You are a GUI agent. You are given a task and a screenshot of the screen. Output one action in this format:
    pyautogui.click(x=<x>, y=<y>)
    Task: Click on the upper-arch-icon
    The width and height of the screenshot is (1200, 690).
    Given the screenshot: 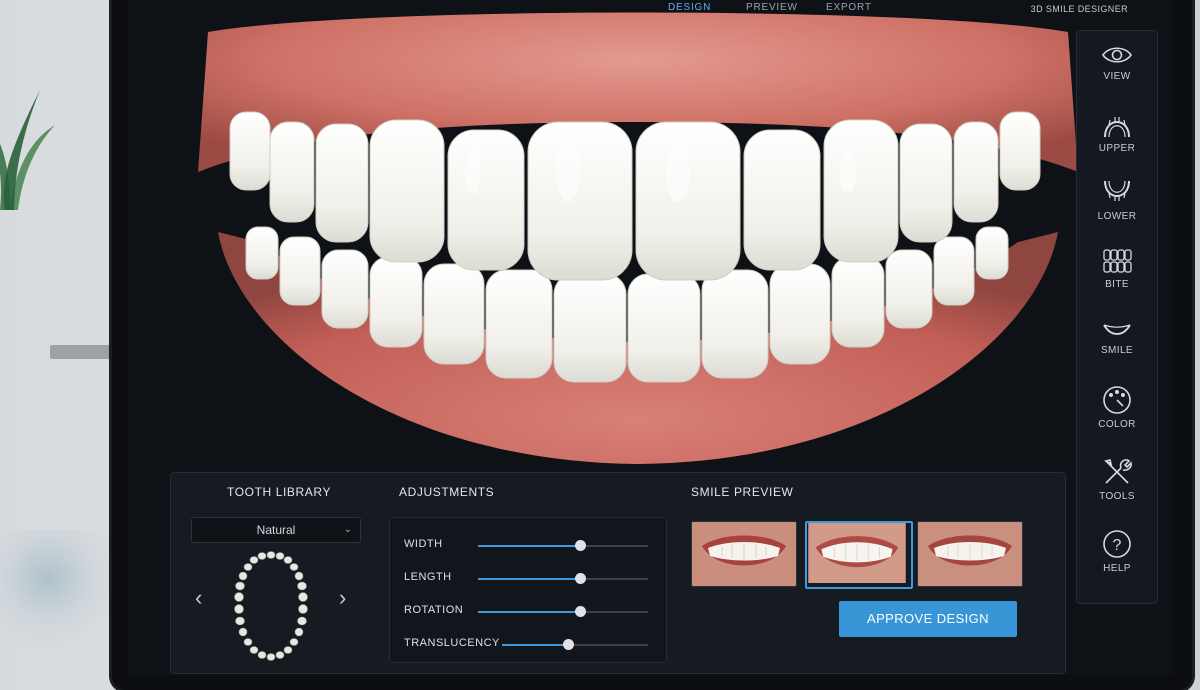 What is the action you would take?
    pyautogui.click(x=1117, y=127)
    